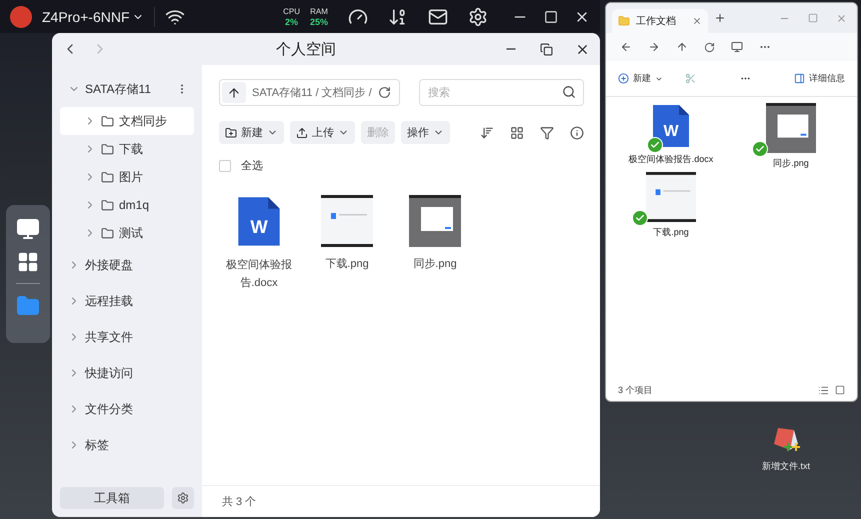  I want to click on panel-icon, so click(799, 78).